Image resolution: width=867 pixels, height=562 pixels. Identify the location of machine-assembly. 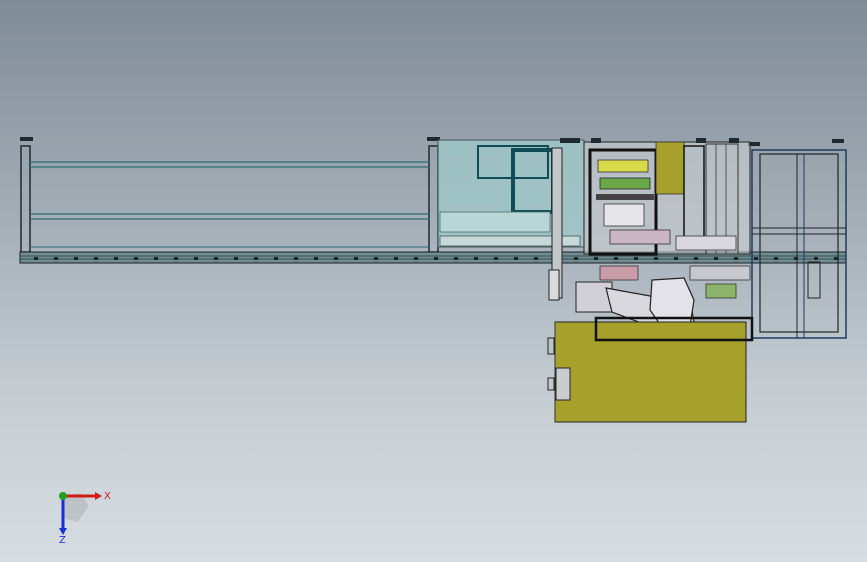
(667, 198).